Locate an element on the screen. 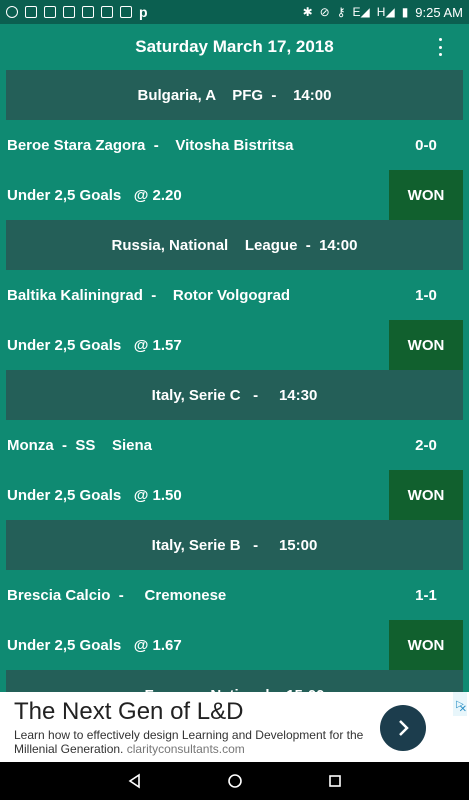 Image resolution: width=469 pixels, height=800 pixels. app-icon is located at coordinates (126, 12).